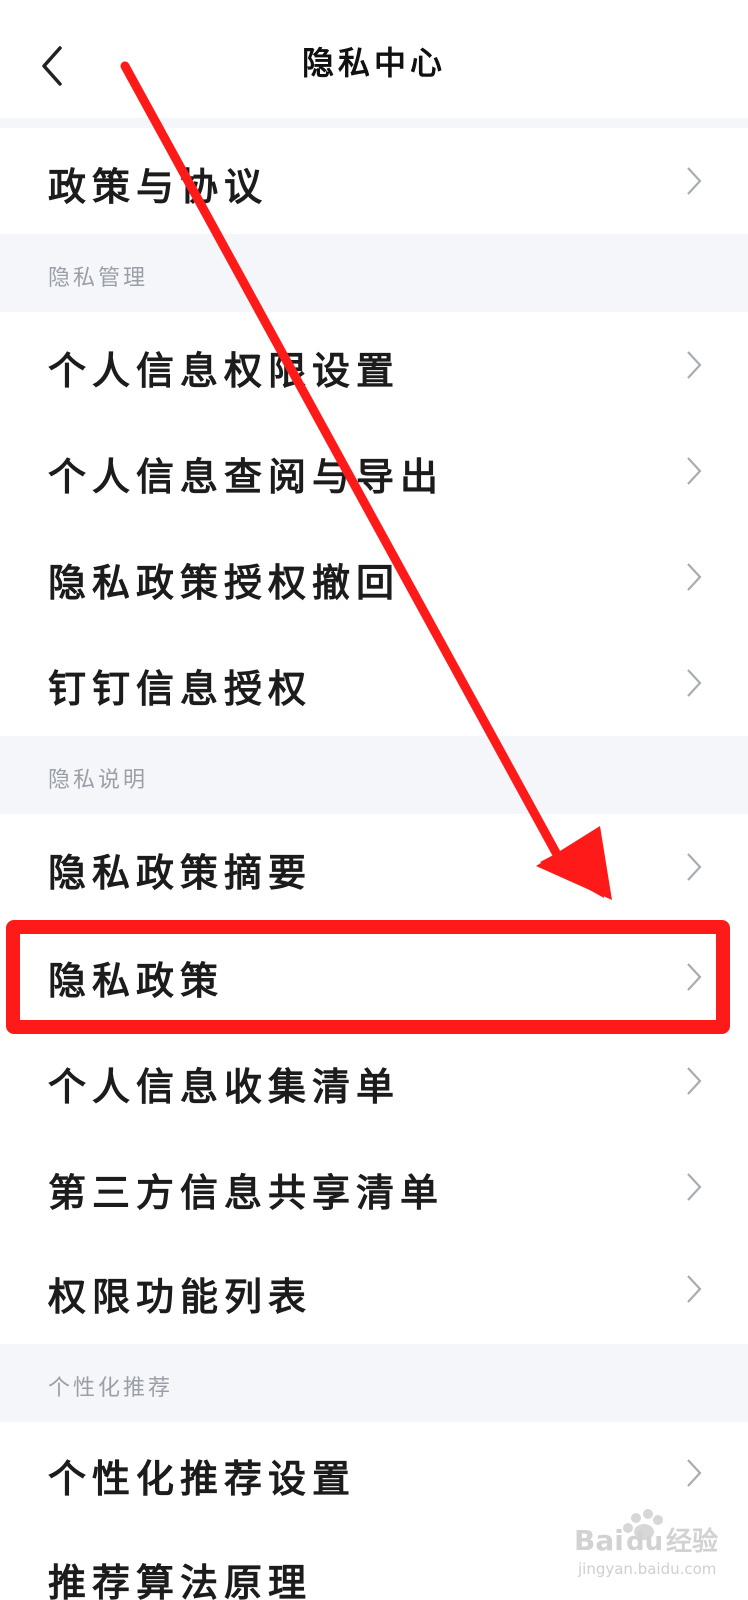  I want to click on menu-item-policy-agreement: 政策与协议, so click(374, 181).